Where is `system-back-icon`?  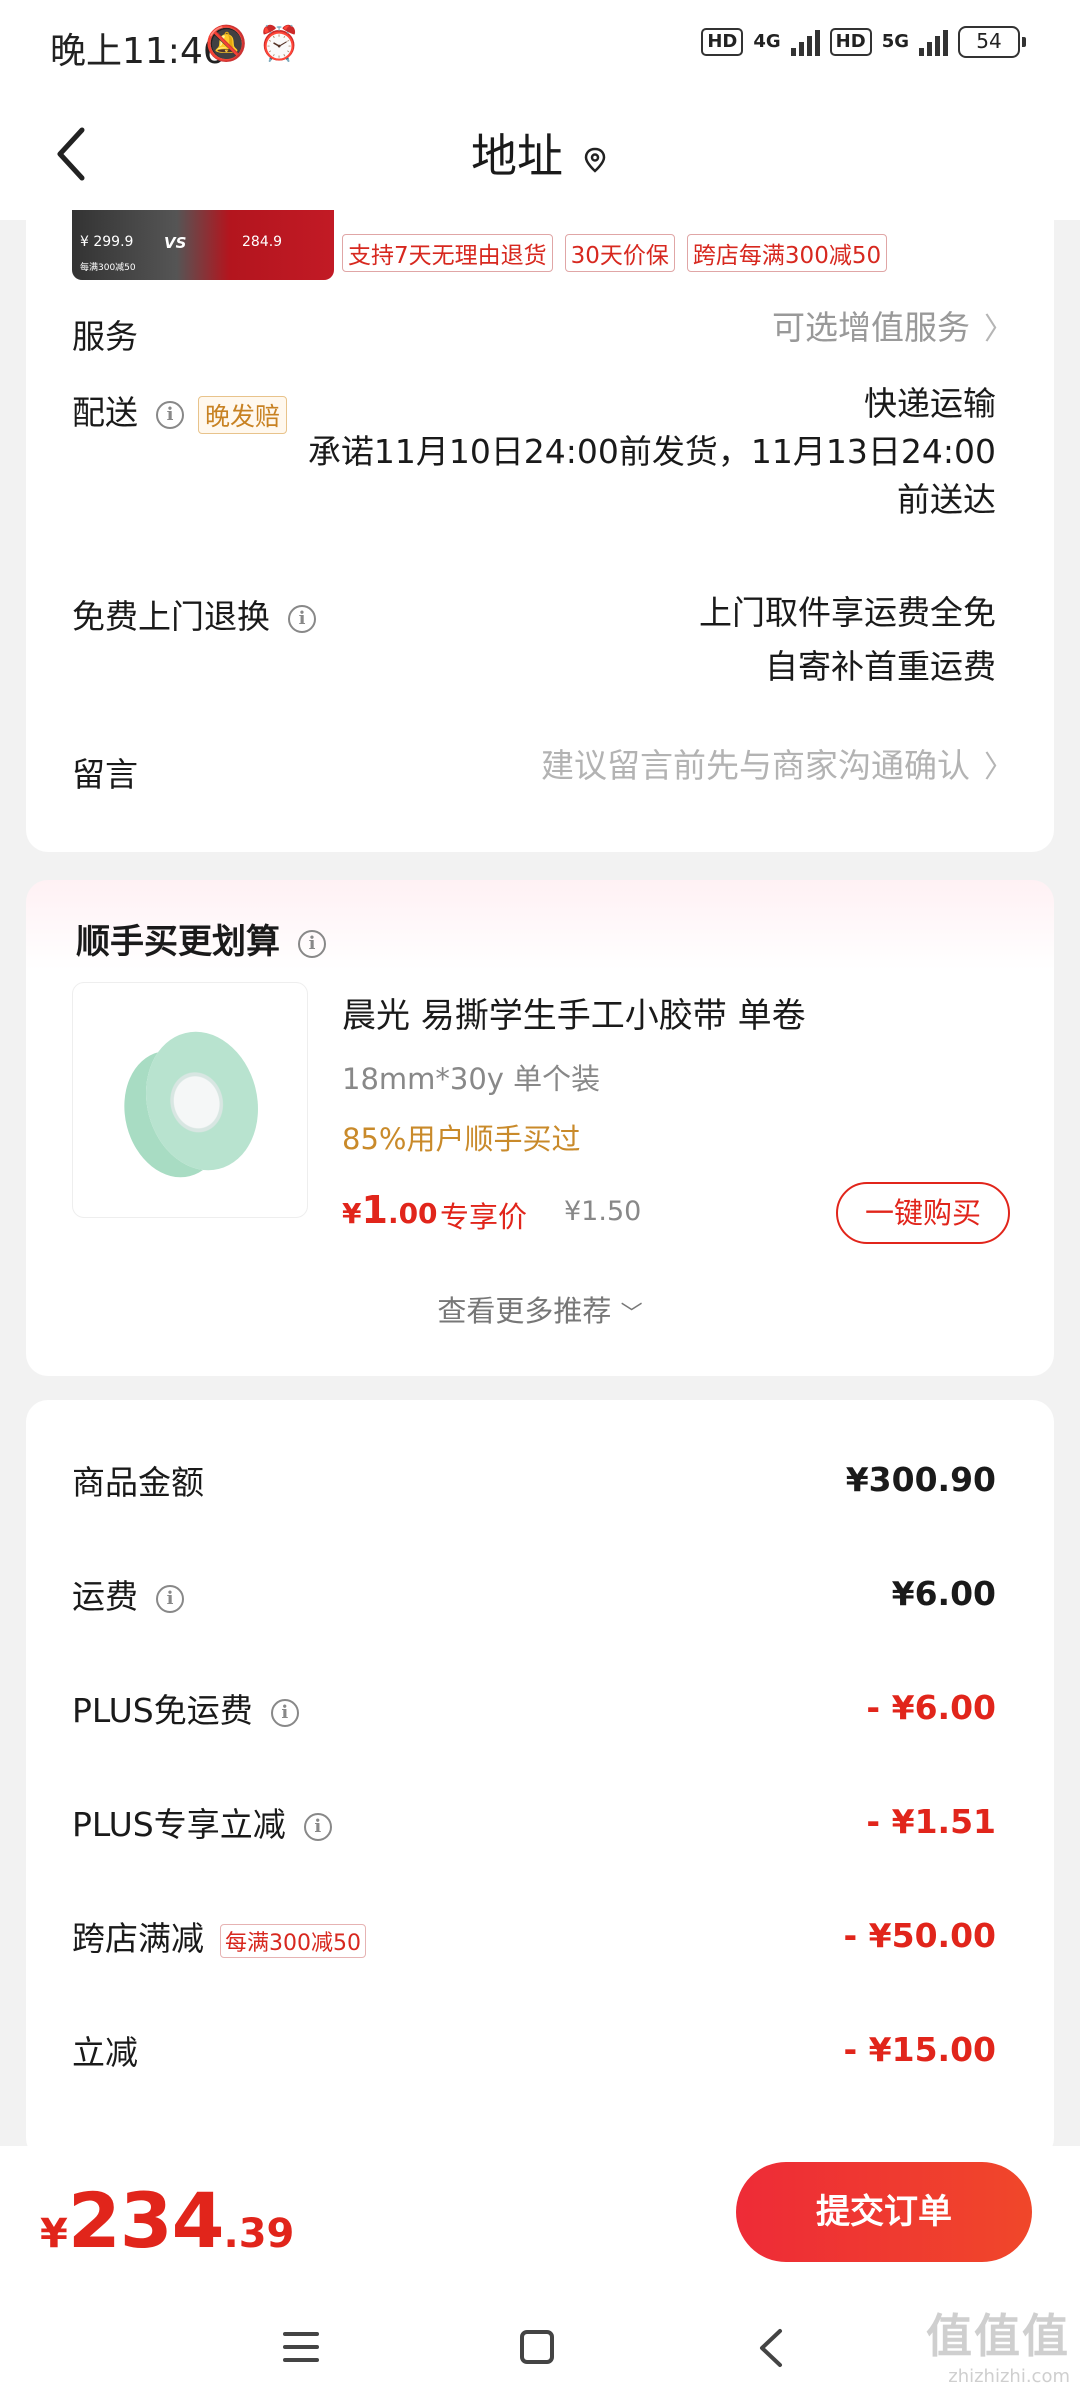 system-back-icon is located at coordinates (771, 2348).